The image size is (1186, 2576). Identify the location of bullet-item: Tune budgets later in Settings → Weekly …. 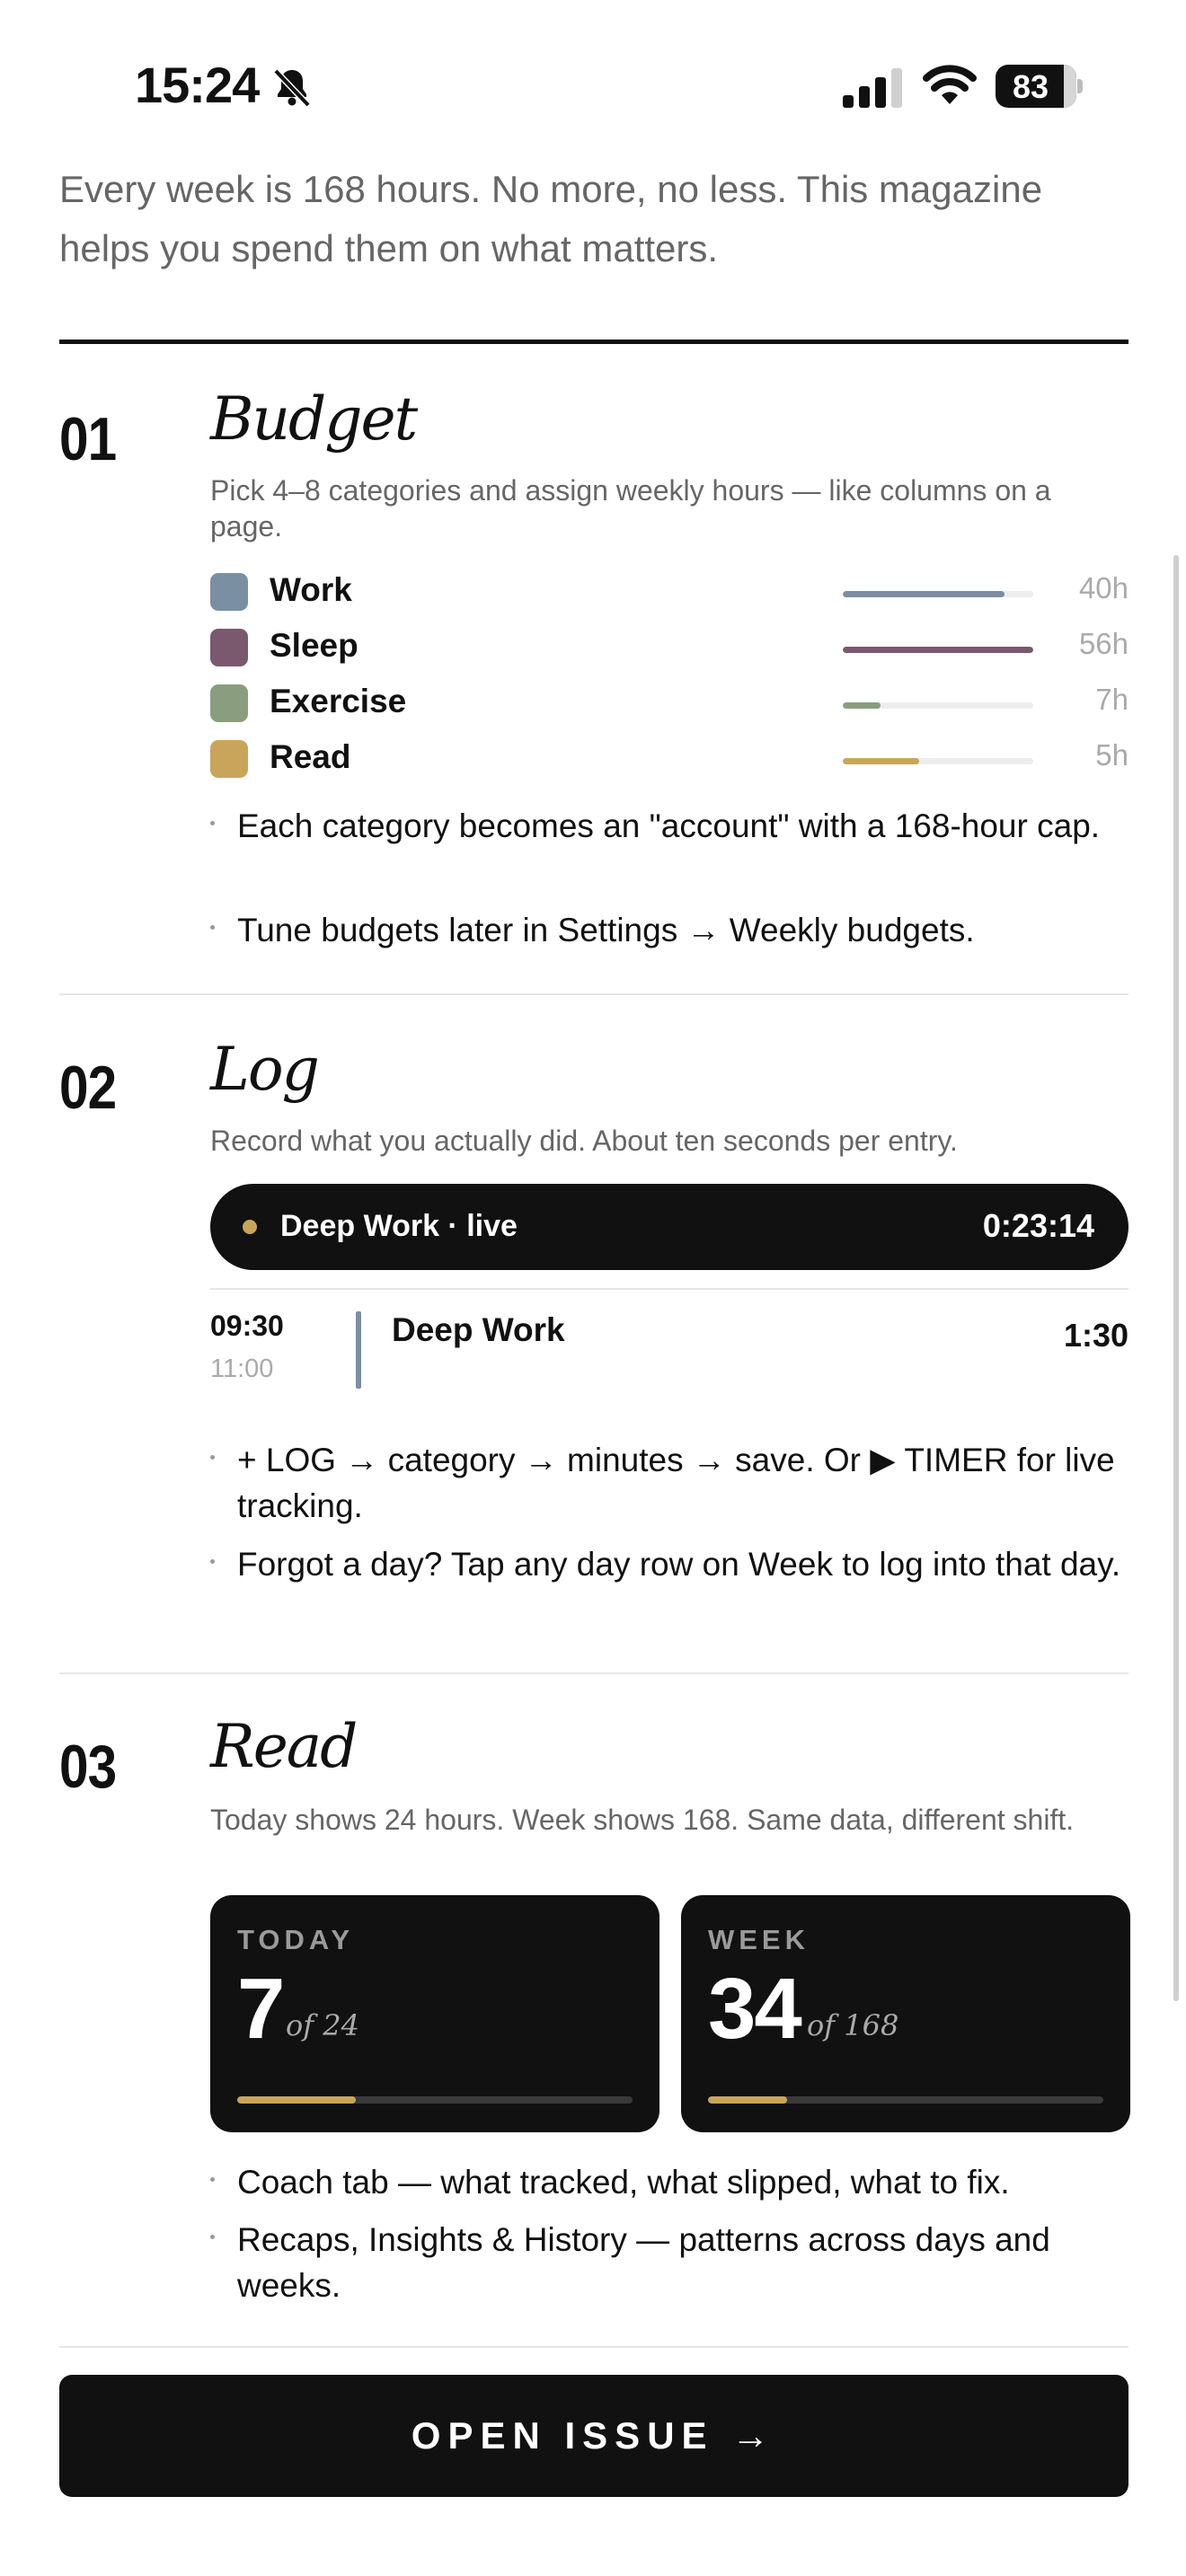
(673, 930).